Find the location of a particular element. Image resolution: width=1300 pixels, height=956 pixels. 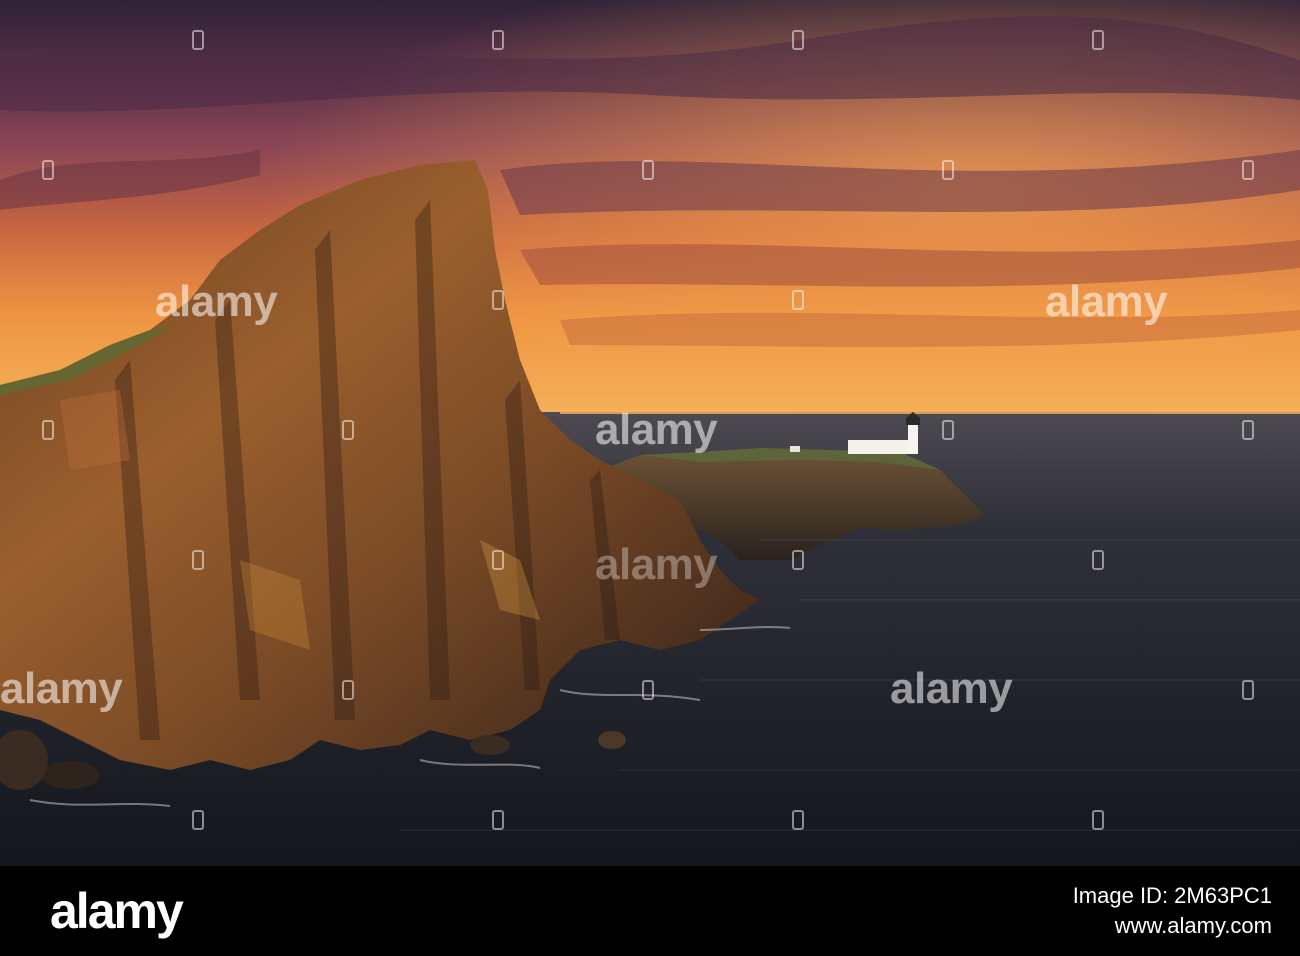

alamy-logo: alamy is located at coordinates (117, 911).